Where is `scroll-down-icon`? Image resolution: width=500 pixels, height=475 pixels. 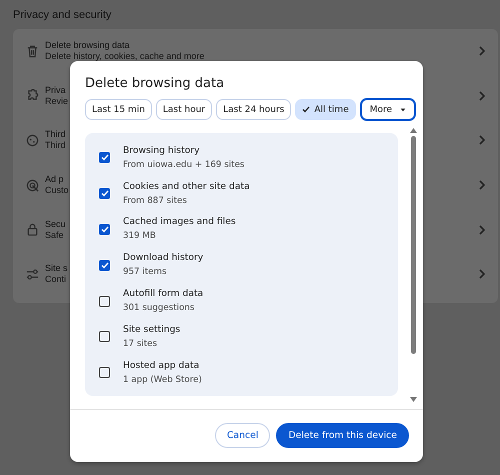
scroll-down-icon is located at coordinates (413, 399).